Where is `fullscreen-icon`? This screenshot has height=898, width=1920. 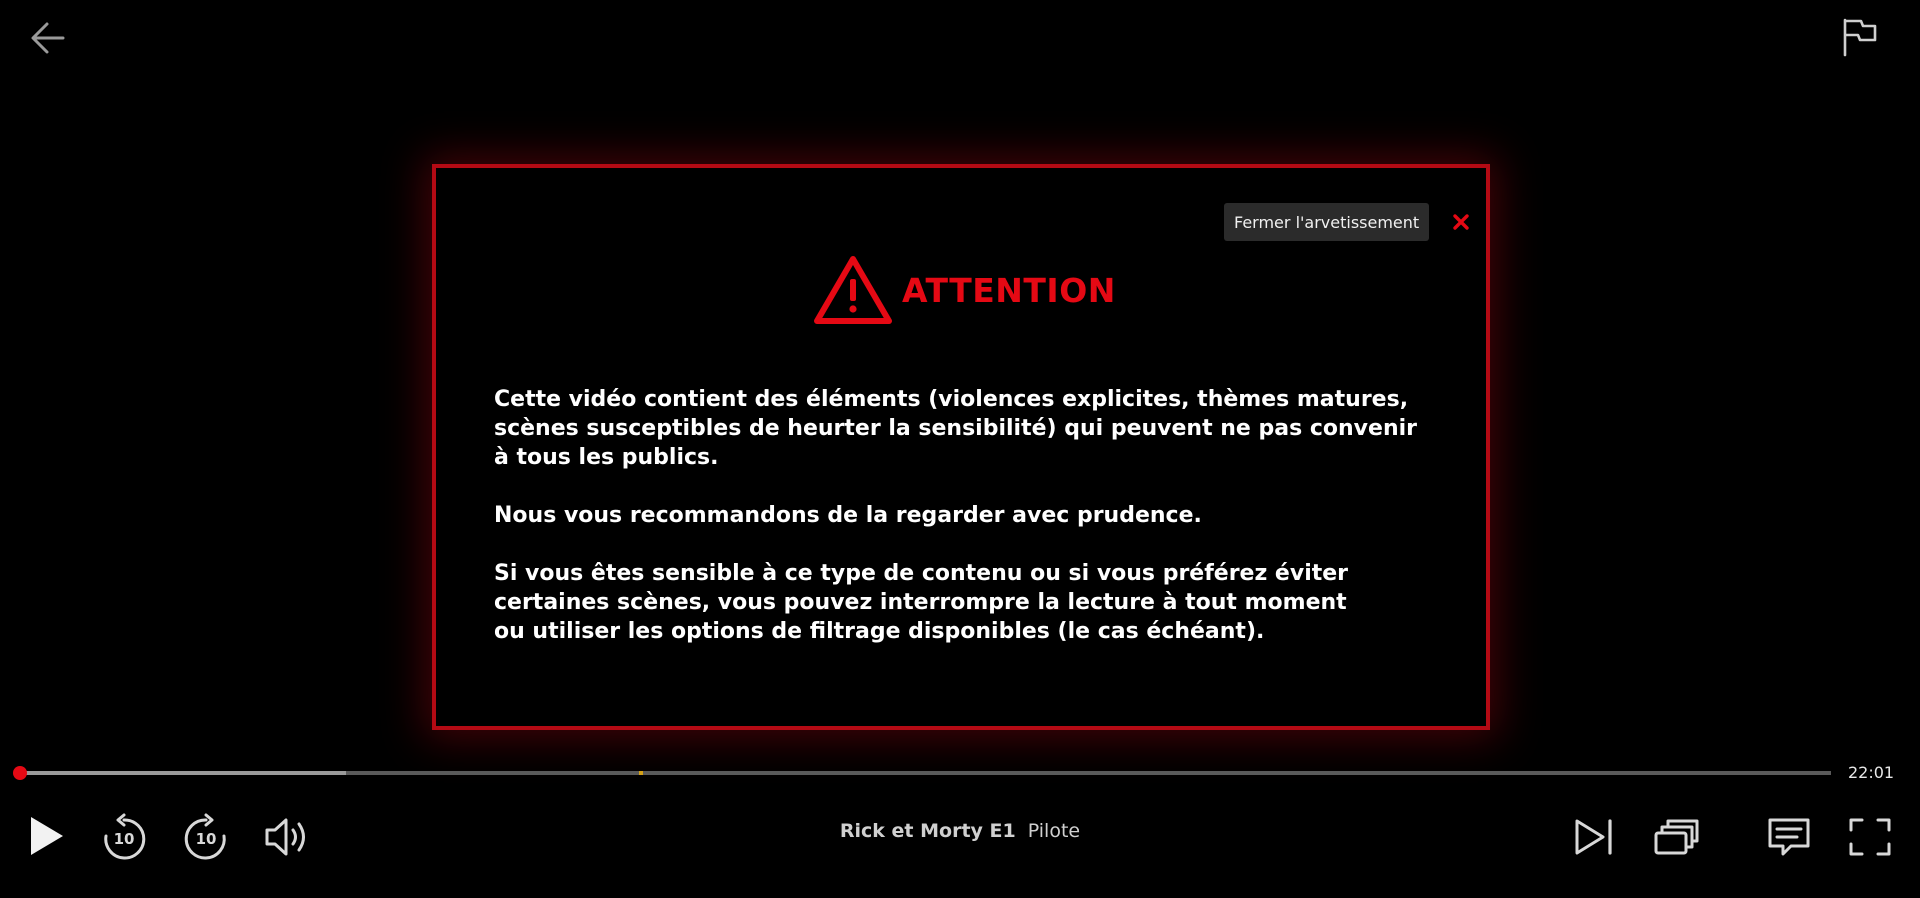
fullscreen-icon is located at coordinates (1870, 837).